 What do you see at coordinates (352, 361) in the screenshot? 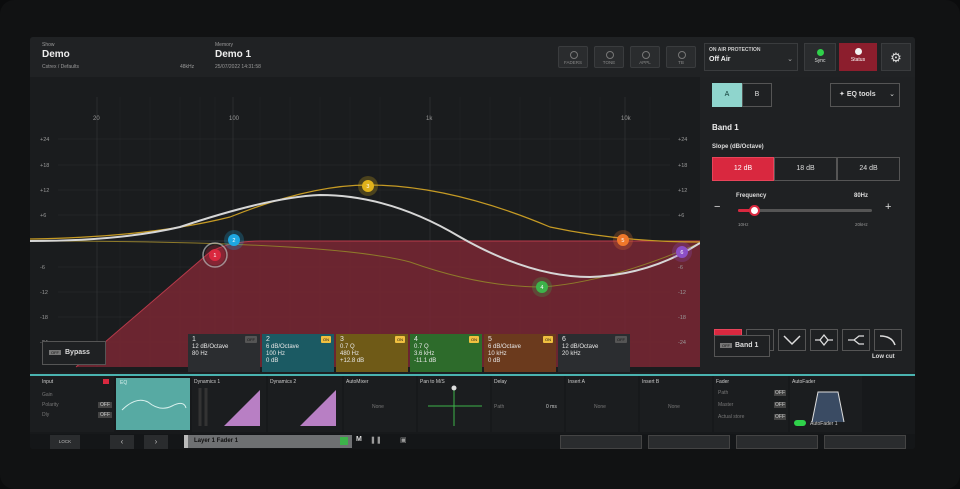
I see `band-line3: +12.8 dB` at bounding box center [352, 361].